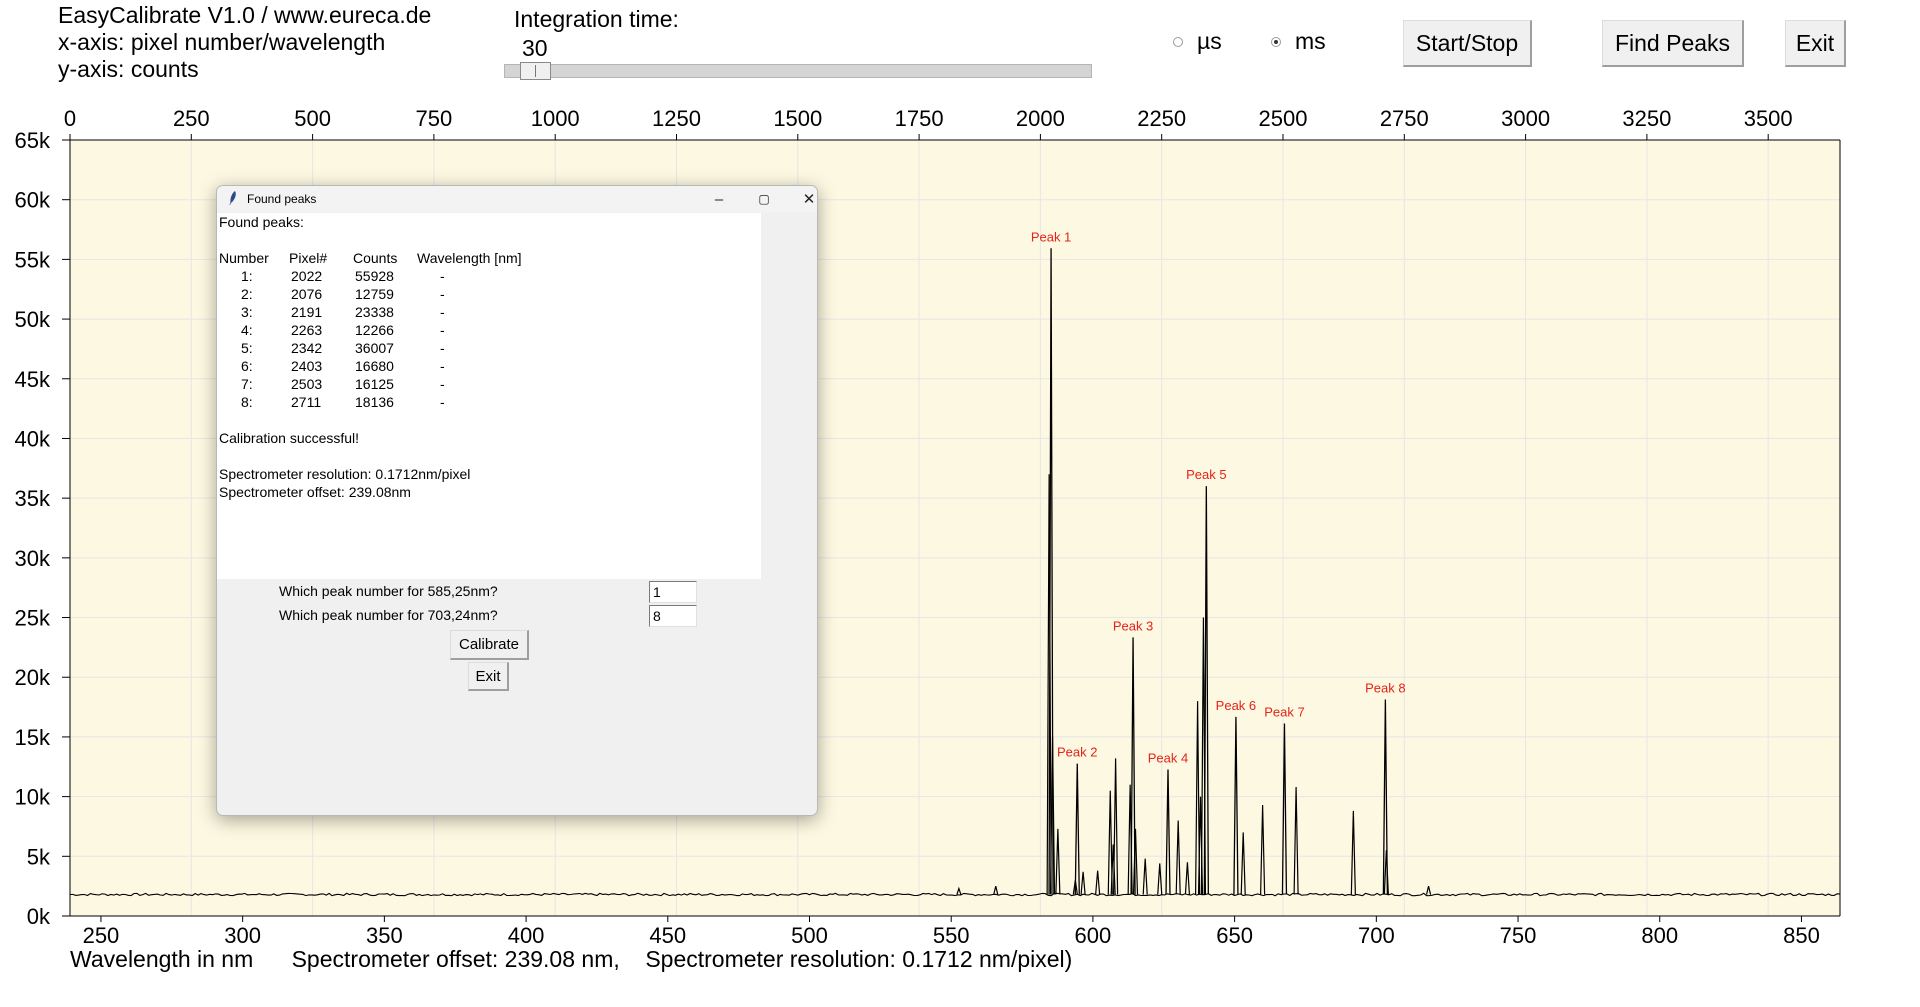  Describe the element at coordinates (191, 118) in the screenshot. I see `x-top-tick-label: 250` at that location.